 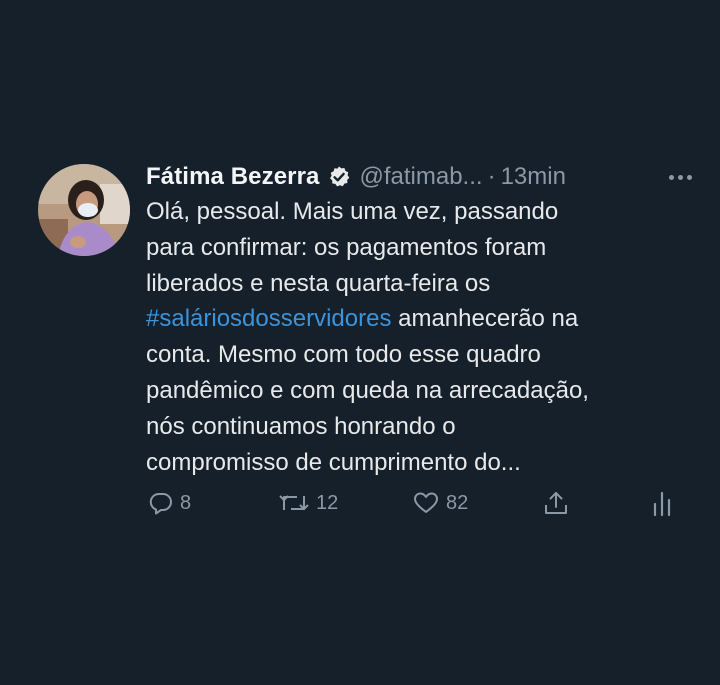 I want to click on retweet-button: 12, so click(x=308, y=503).